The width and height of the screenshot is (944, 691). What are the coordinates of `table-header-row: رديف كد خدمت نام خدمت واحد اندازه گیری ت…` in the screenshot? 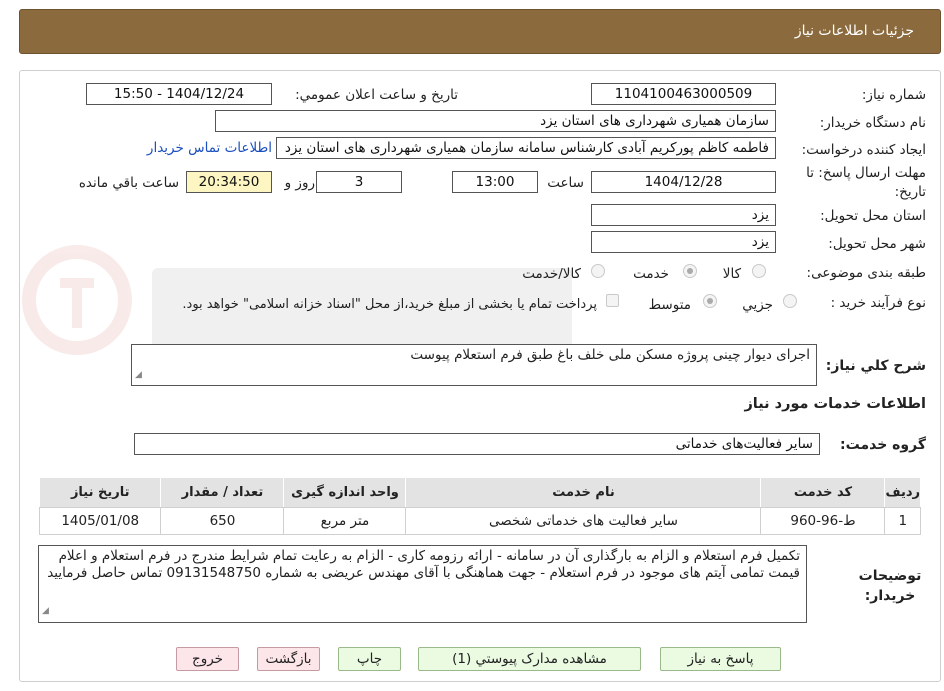 It's located at (479, 492).